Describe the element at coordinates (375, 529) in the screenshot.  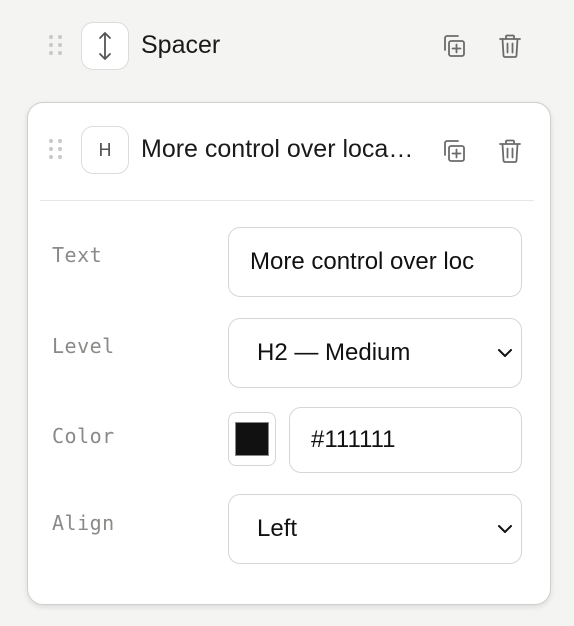
I see `align-select: Left` at that location.